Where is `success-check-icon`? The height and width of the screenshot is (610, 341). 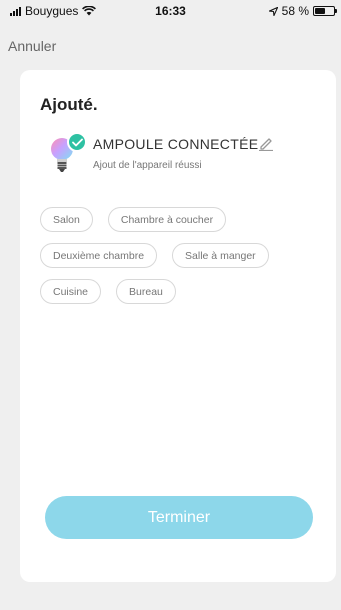
success-check-icon is located at coordinates (77, 142).